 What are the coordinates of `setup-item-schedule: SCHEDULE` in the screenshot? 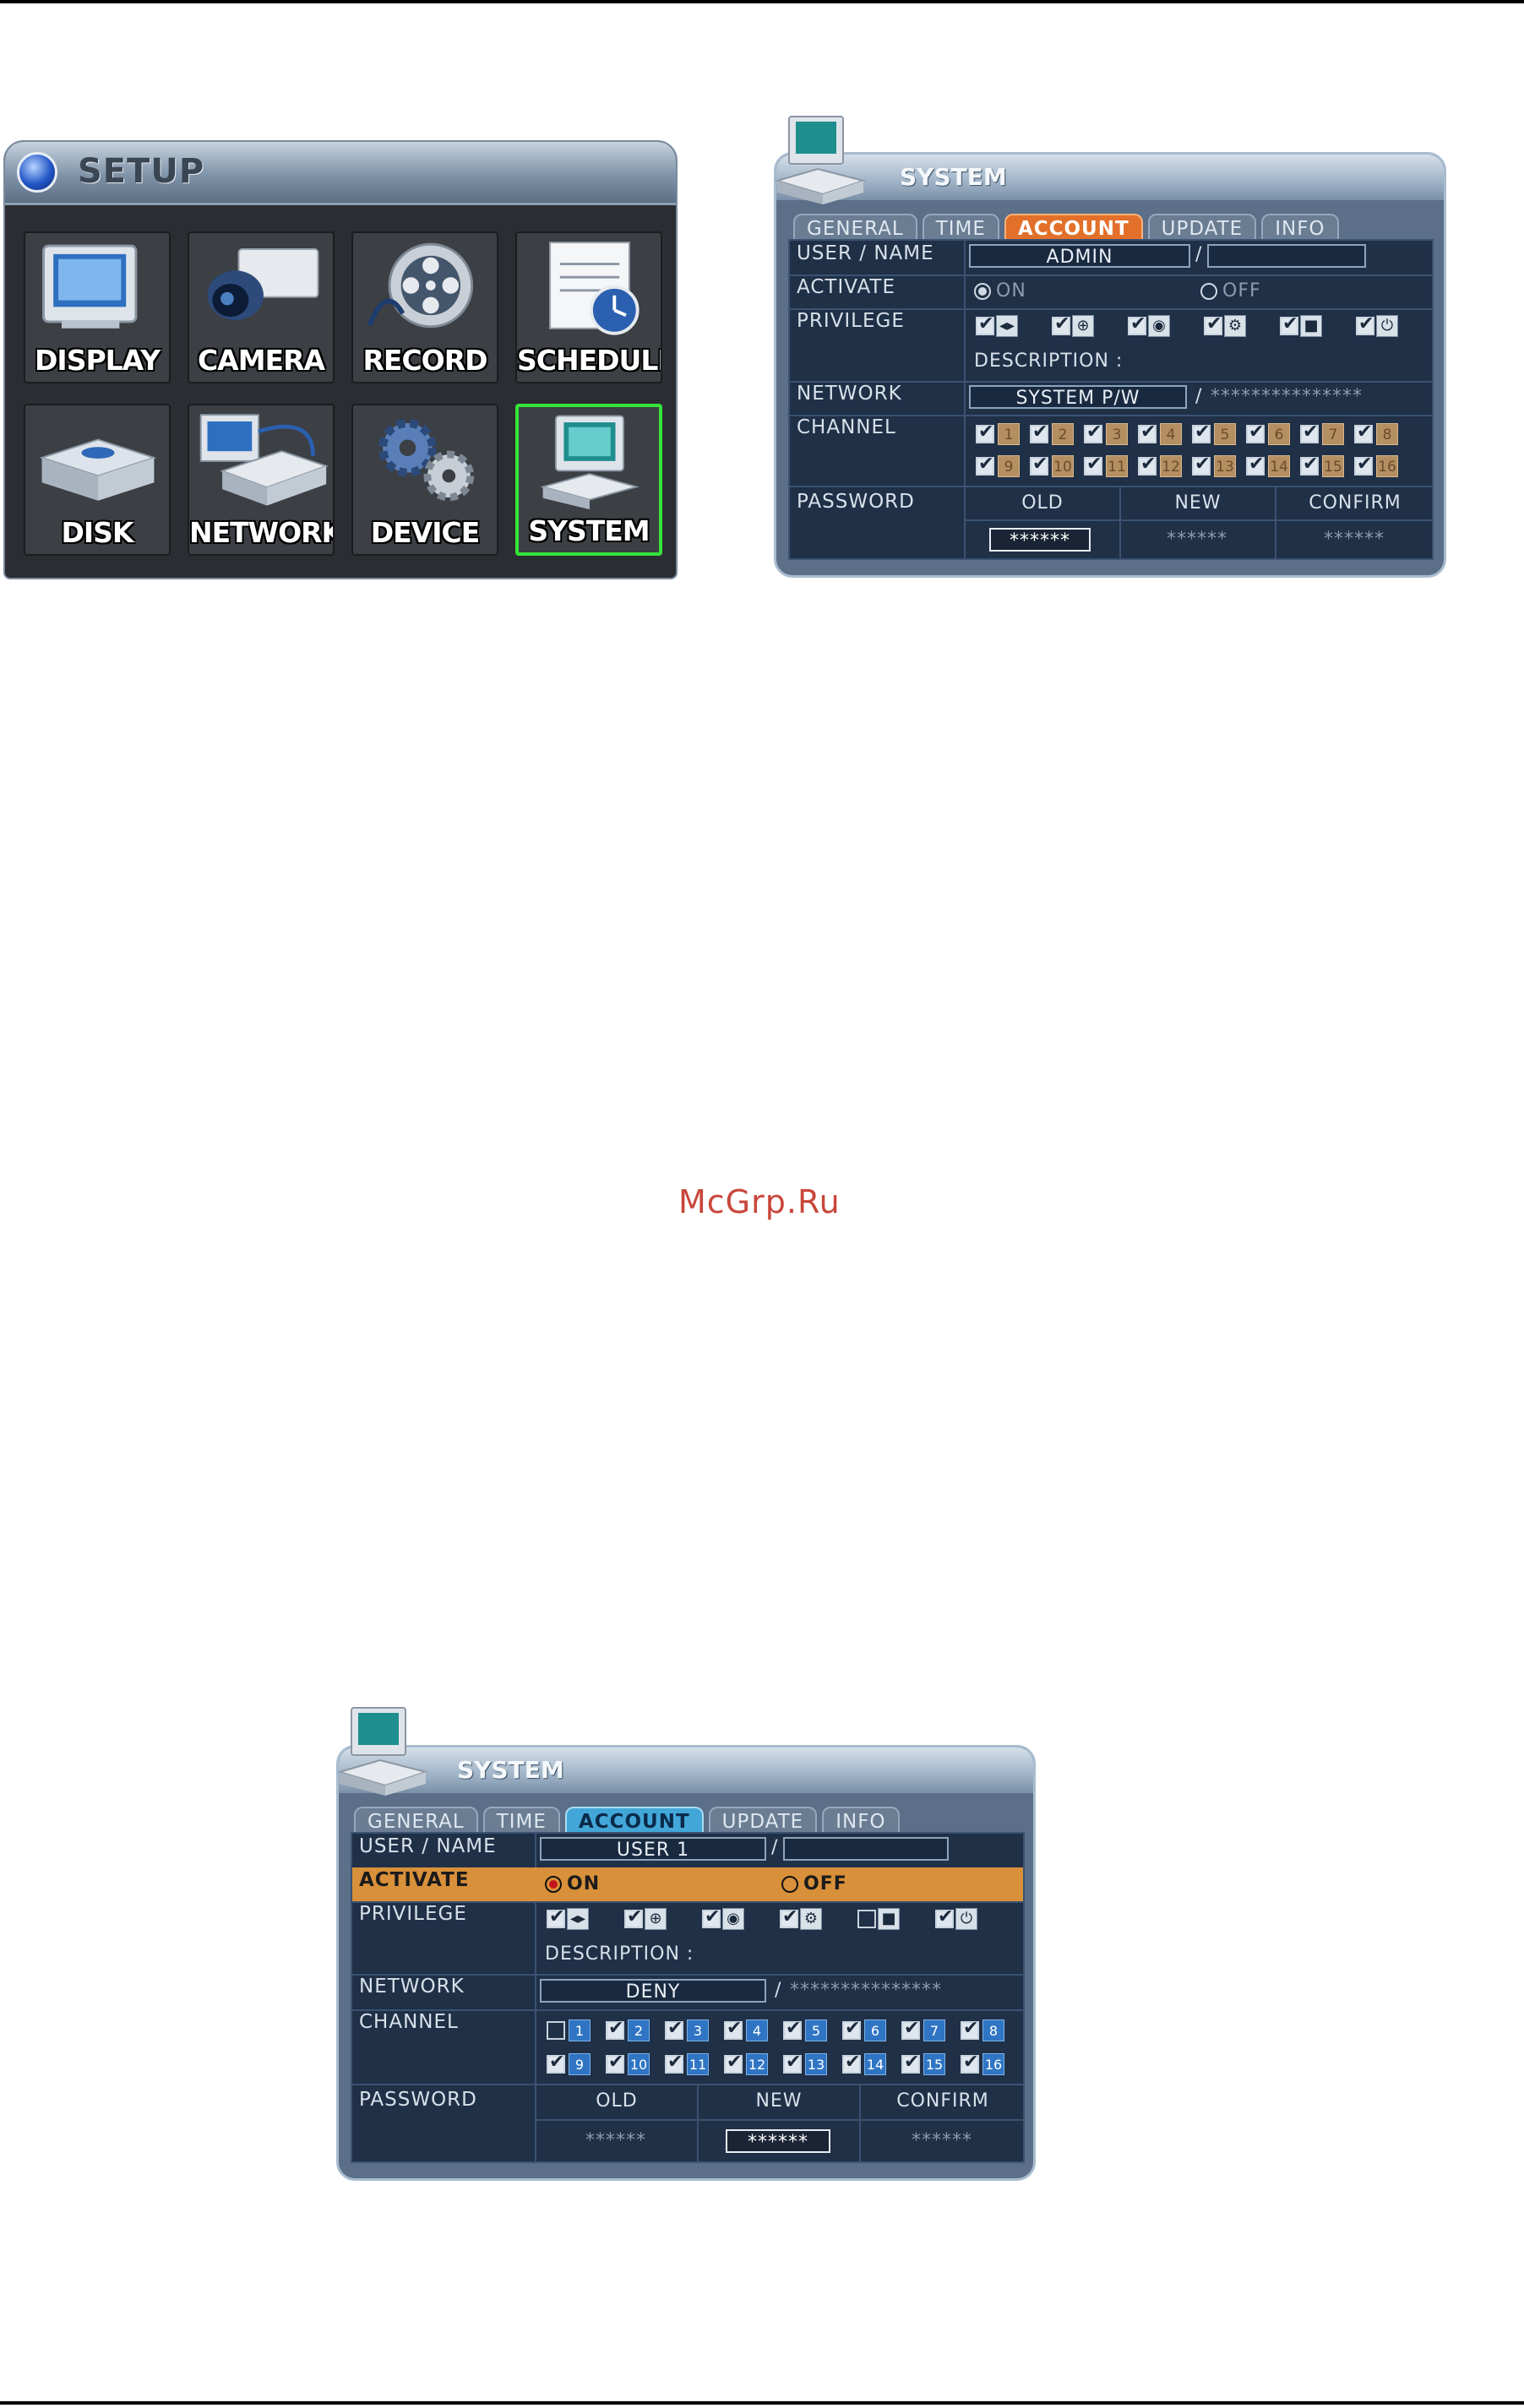 It's located at (588, 307).